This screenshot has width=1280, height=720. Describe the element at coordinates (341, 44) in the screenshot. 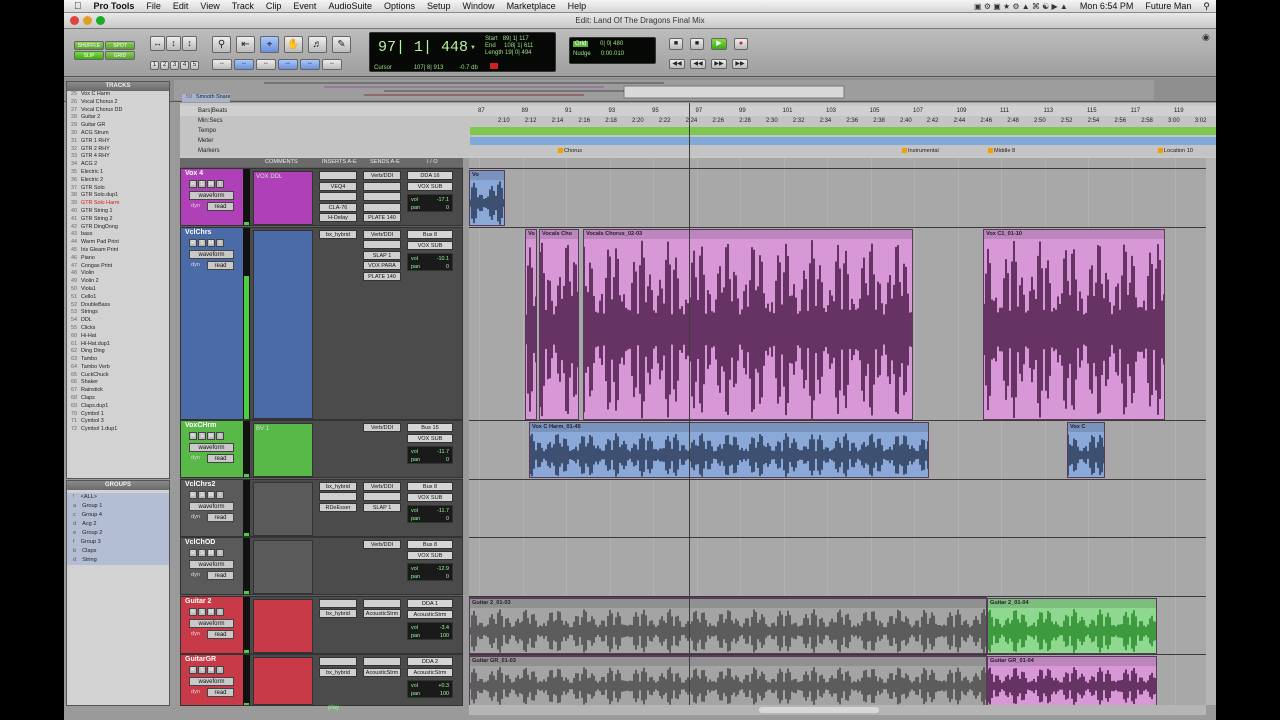

I see `pencil-tool-icon: ✎` at that location.